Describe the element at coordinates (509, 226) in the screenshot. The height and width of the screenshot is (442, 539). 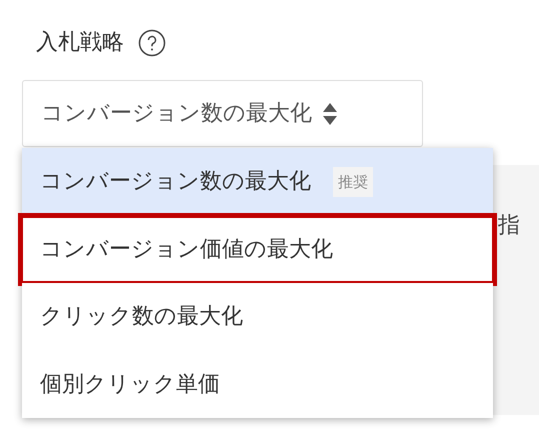
I see `panel-text: 指` at that location.